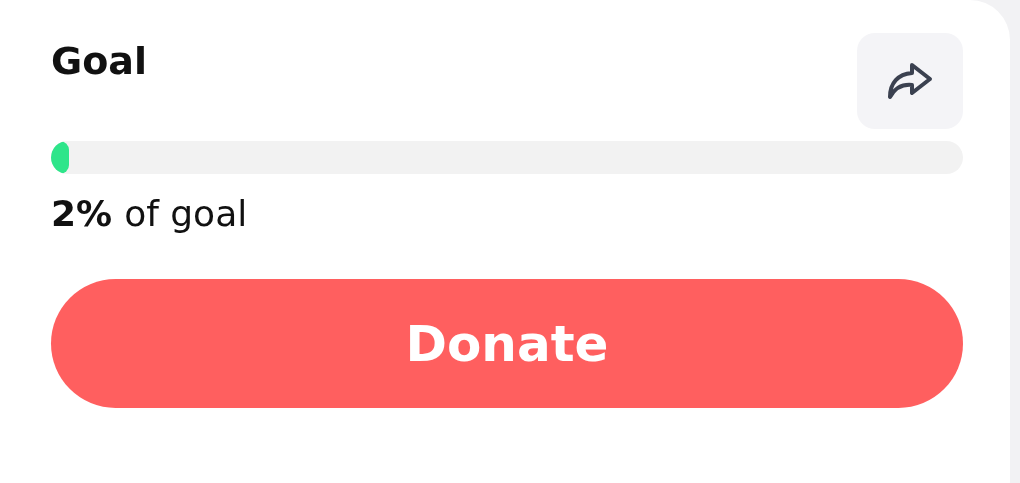  What do you see at coordinates (910, 81) in the screenshot?
I see `share-button` at bounding box center [910, 81].